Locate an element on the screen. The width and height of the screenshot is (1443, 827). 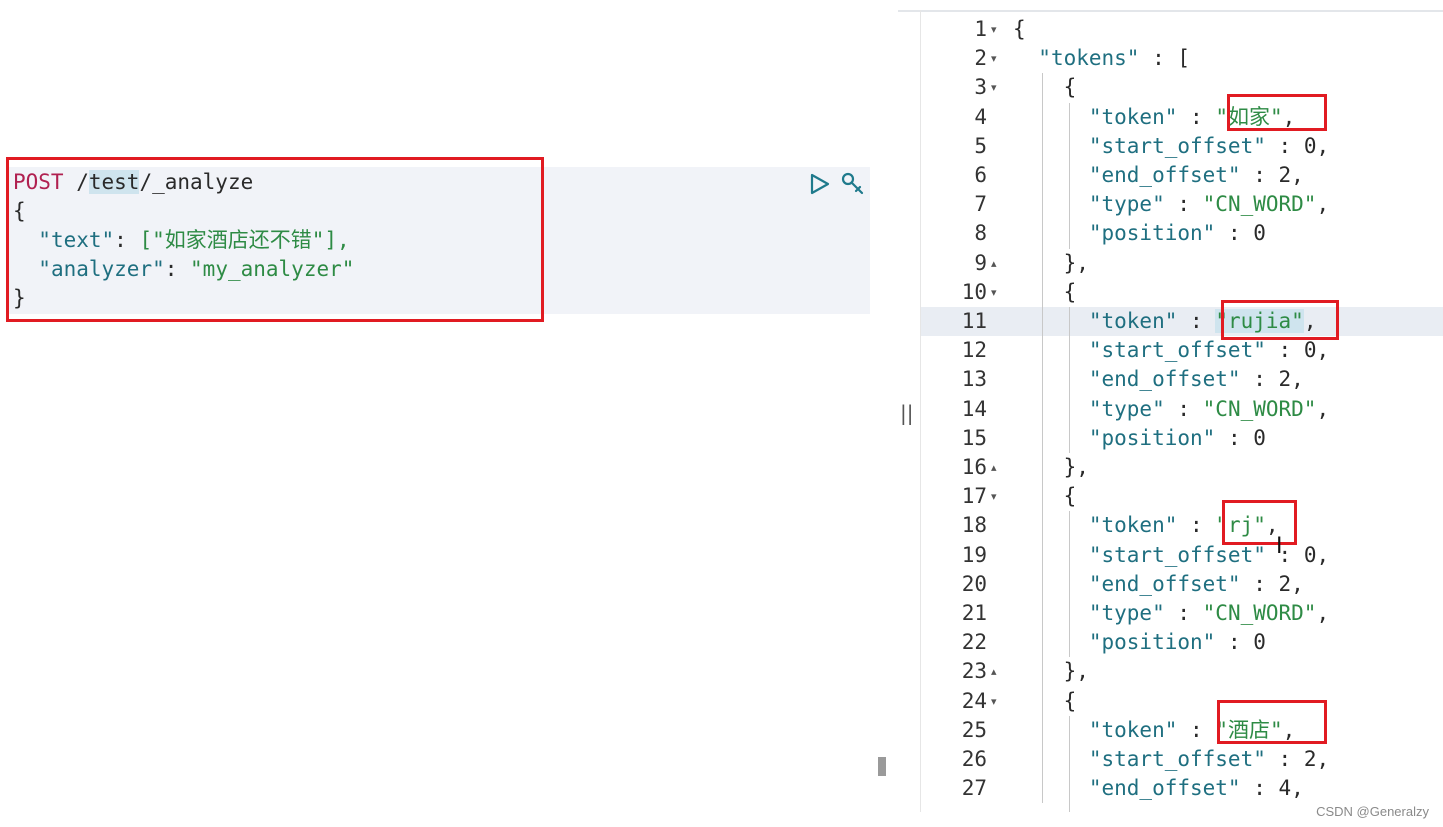
code-text: "end_offset" : 2, is located at coordinates (1158, 584).